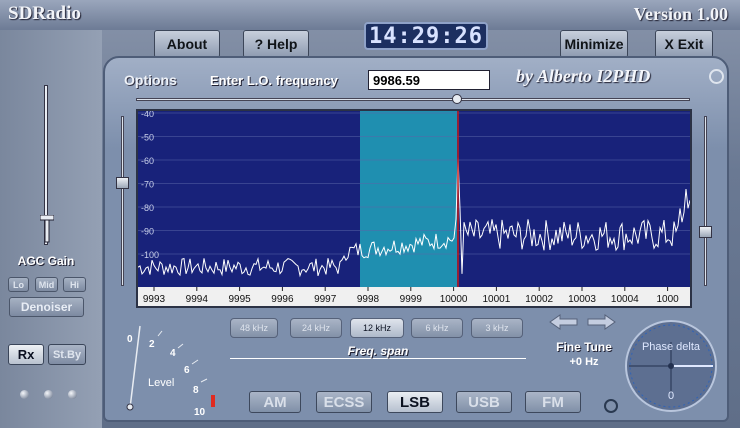 This screenshot has height=428, width=740. Describe the element at coordinates (147, 138) in the screenshot. I see `y-tick-label: -50` at that location.